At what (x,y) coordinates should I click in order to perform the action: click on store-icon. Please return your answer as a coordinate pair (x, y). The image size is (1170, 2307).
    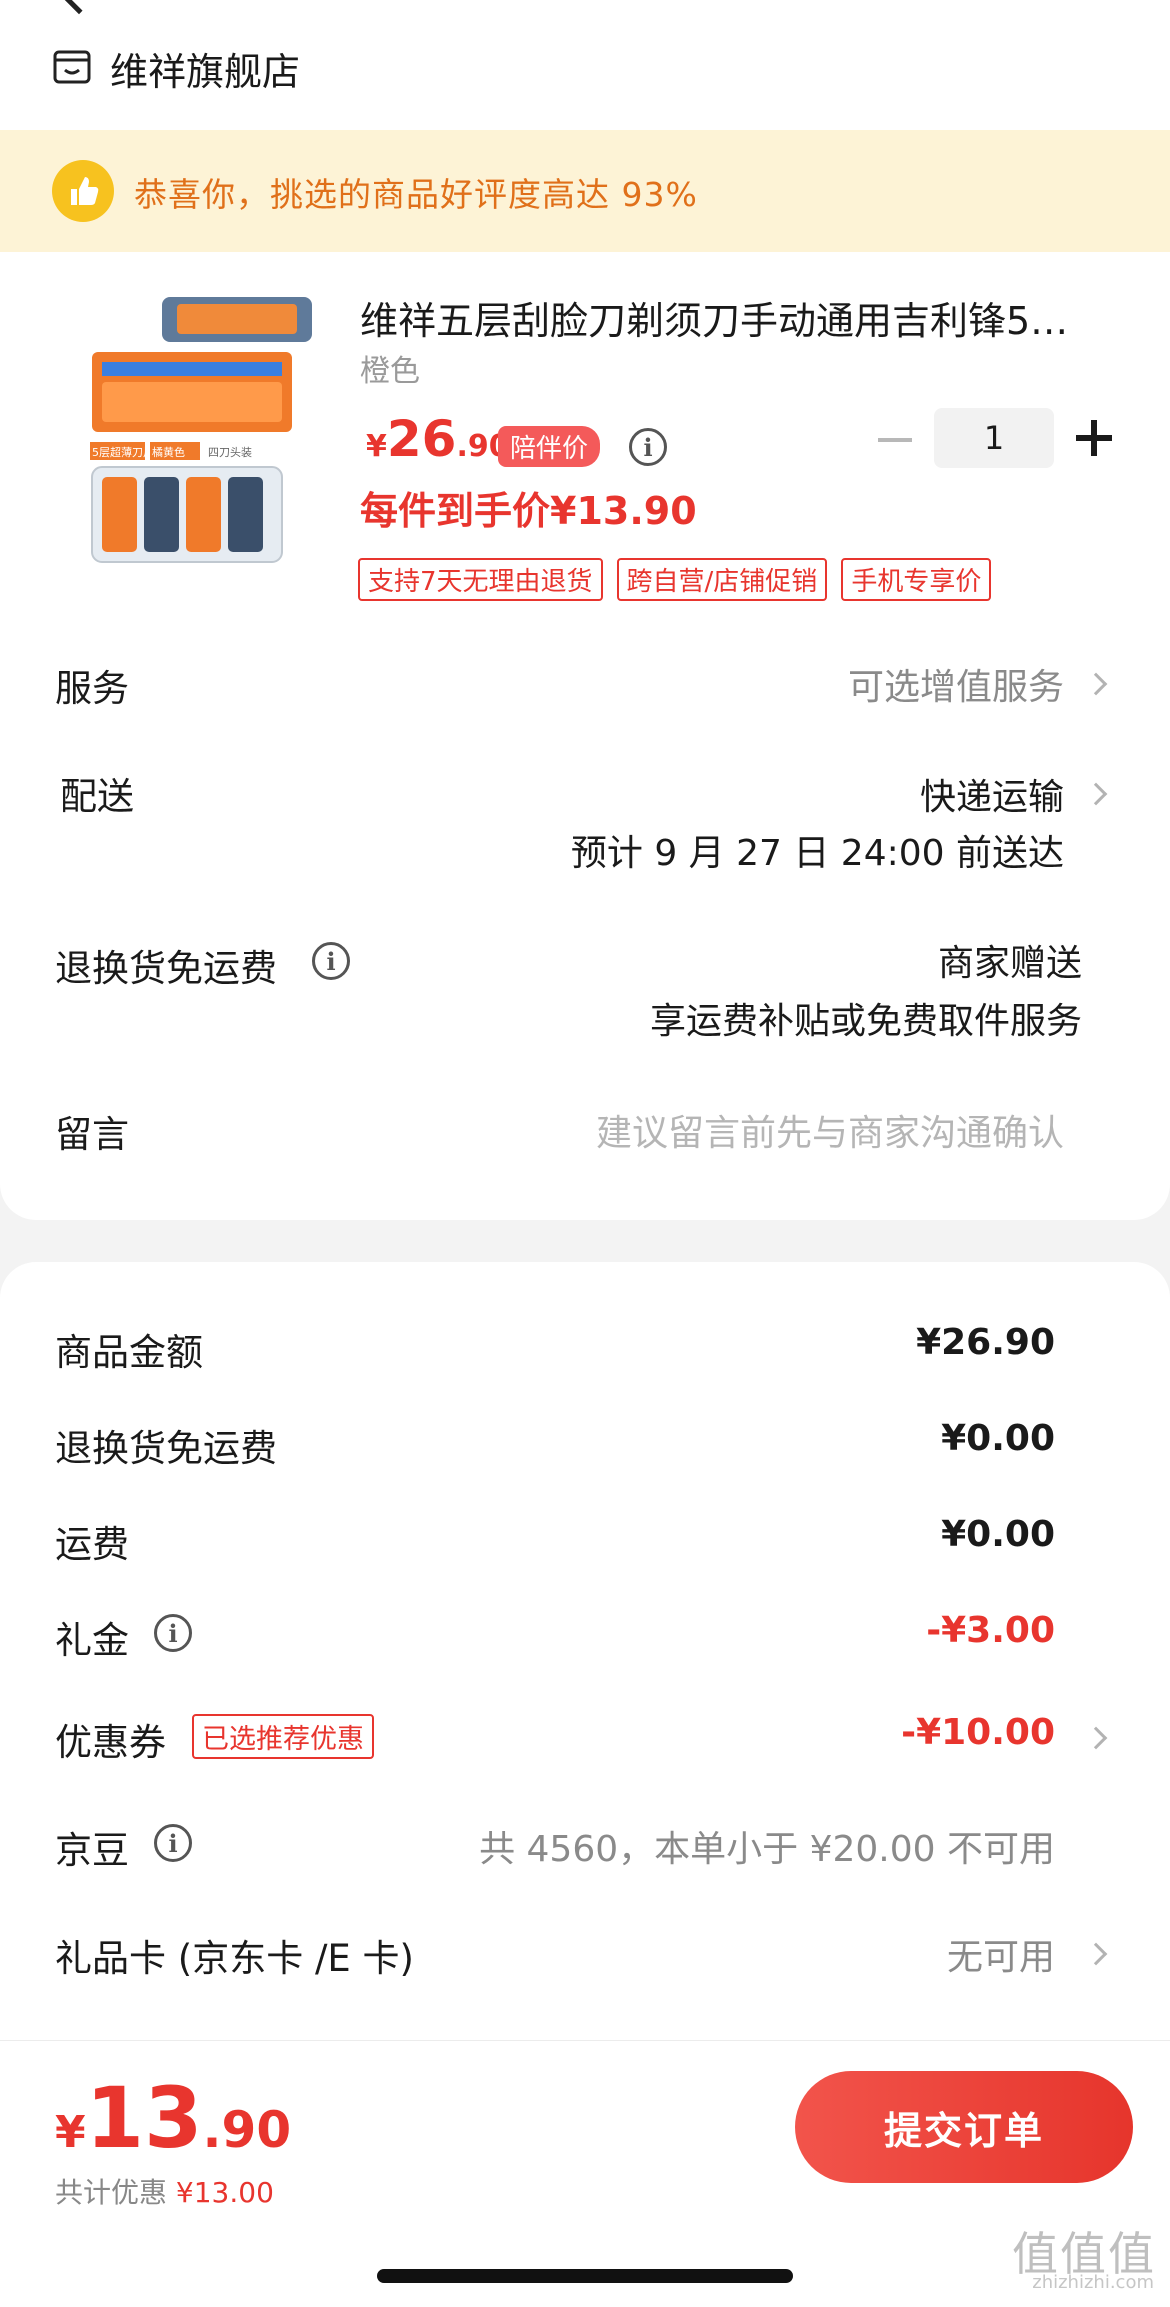
    Looking at the image, I should click on (72, 67).